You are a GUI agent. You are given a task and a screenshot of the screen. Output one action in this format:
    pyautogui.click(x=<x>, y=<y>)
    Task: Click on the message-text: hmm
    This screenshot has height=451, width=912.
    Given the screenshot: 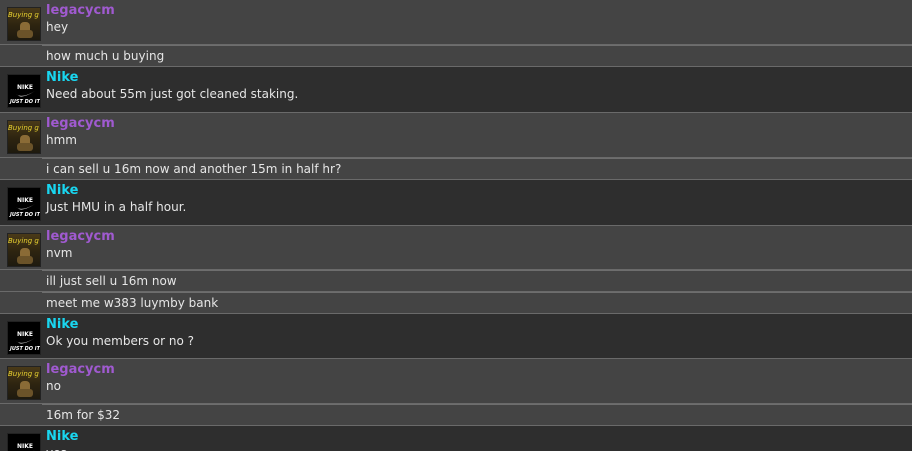 What is the action you would take?
    pyautogui.click(x=61, y=140)
    